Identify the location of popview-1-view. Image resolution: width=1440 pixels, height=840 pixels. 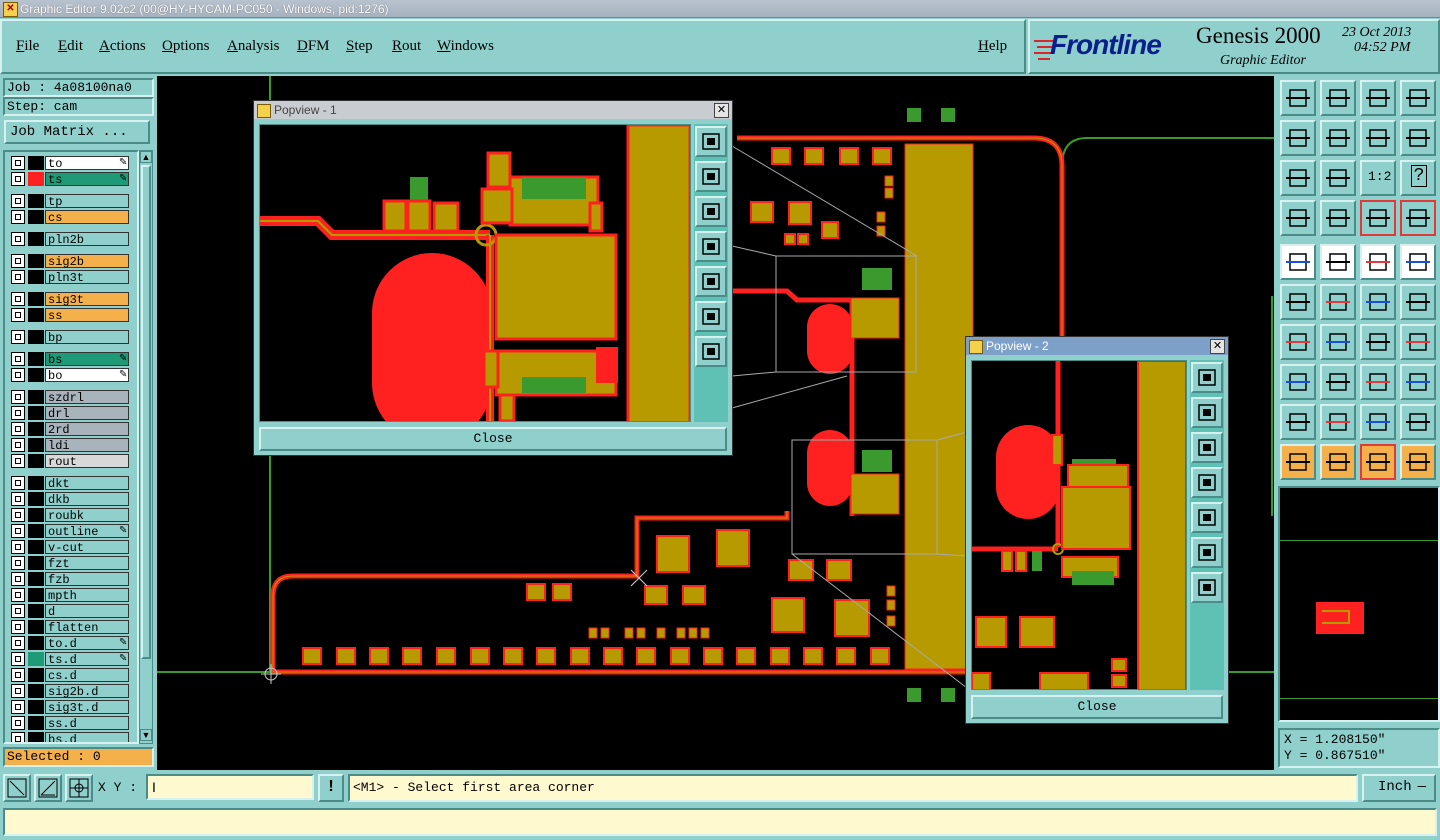
(475, 273).